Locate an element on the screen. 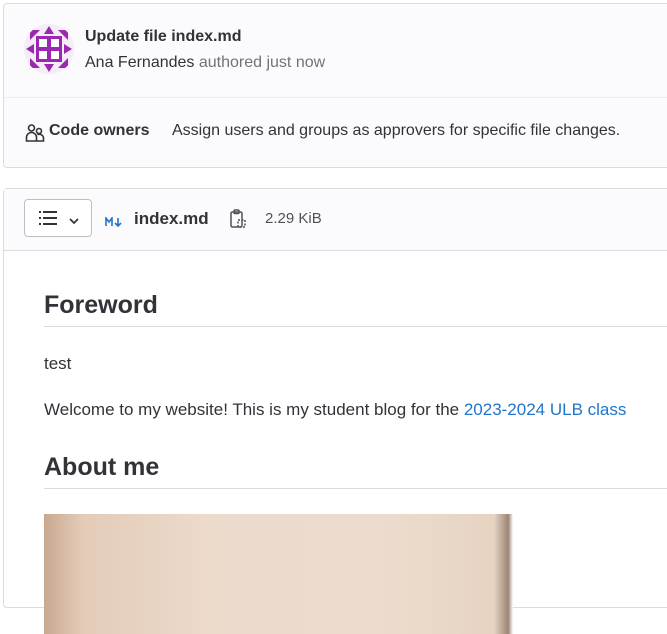 The height and width of the screenshot is (634, 667). list-icon is located at coordinates (48, 220).